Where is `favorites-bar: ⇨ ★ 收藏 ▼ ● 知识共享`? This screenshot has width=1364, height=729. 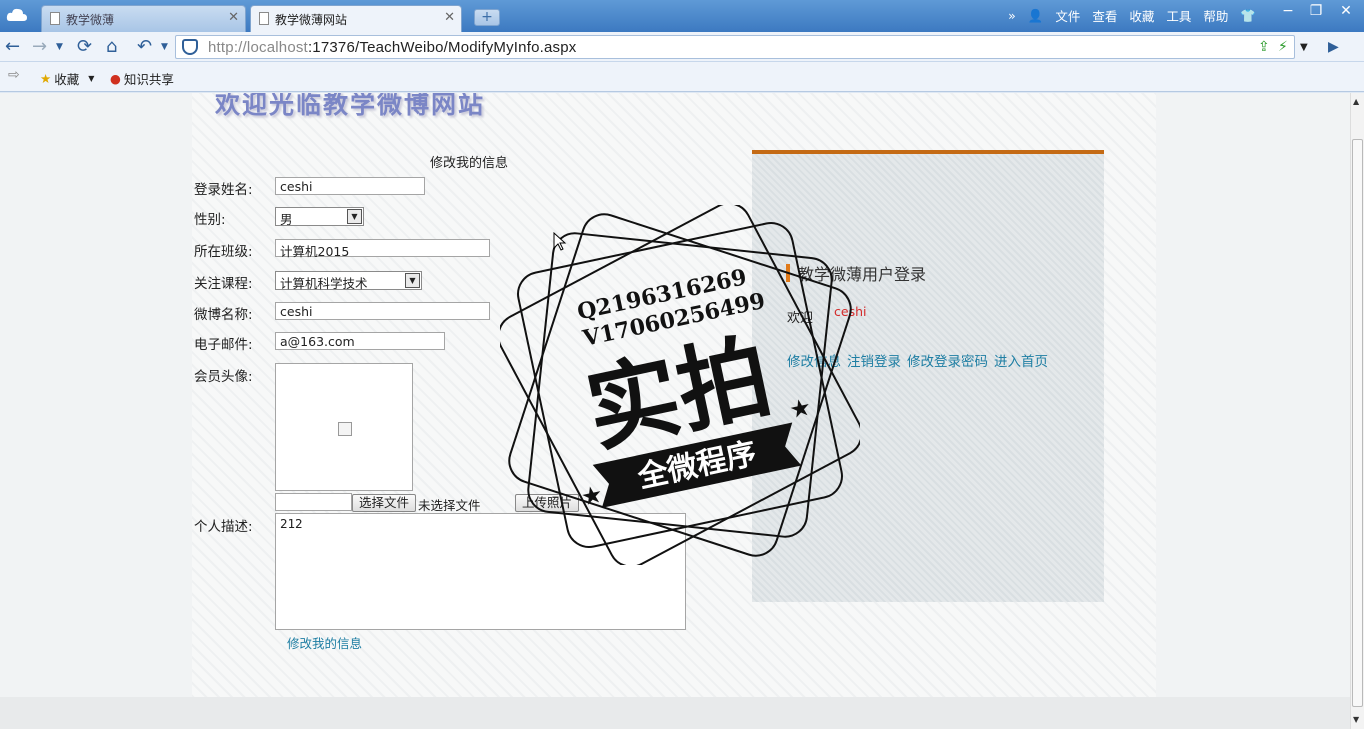 favorites-bar: ⇨ ★ 收藏 ▼ ● 知识共享 is located at coordinates (682, 77).